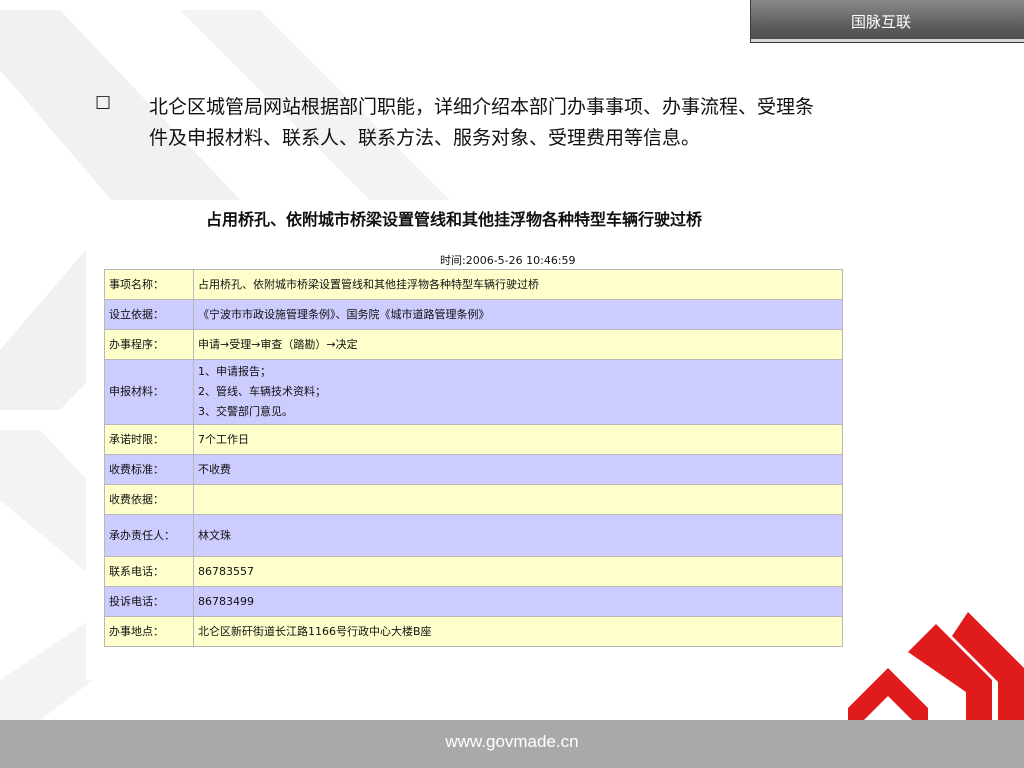 This screenshot has width=1024, height=768. I want to click on row-value-line: 占用桥孔、依附城市桥梁设置管线和其他挂浮物各种特型车辆行驶过桥, so click(368, 284).